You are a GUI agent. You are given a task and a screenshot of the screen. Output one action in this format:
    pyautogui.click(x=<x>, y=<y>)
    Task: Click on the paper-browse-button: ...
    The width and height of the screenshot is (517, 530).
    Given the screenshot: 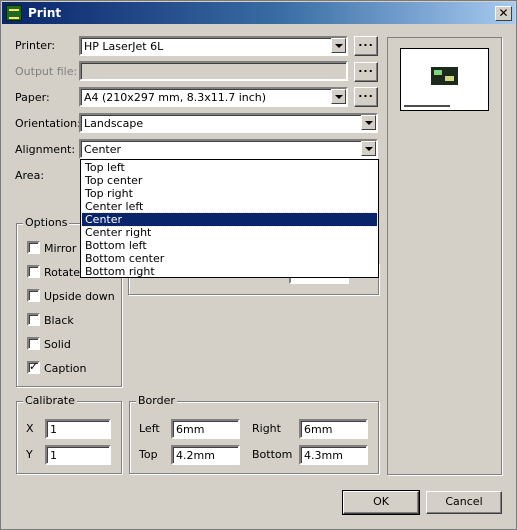 What is the action you would take?
    pyautogui.click(x=366, y=97)
    